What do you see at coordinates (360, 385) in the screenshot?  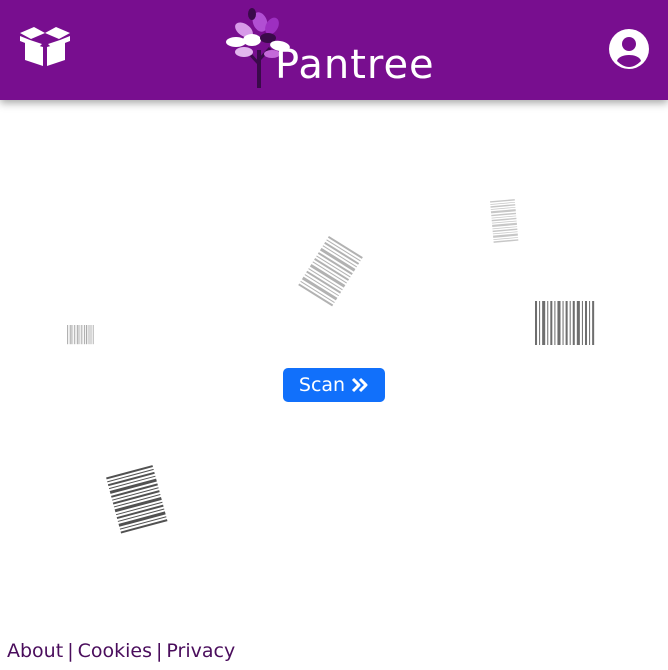 I see `double-chevron-right-icon` at bounding box center [360, 385].